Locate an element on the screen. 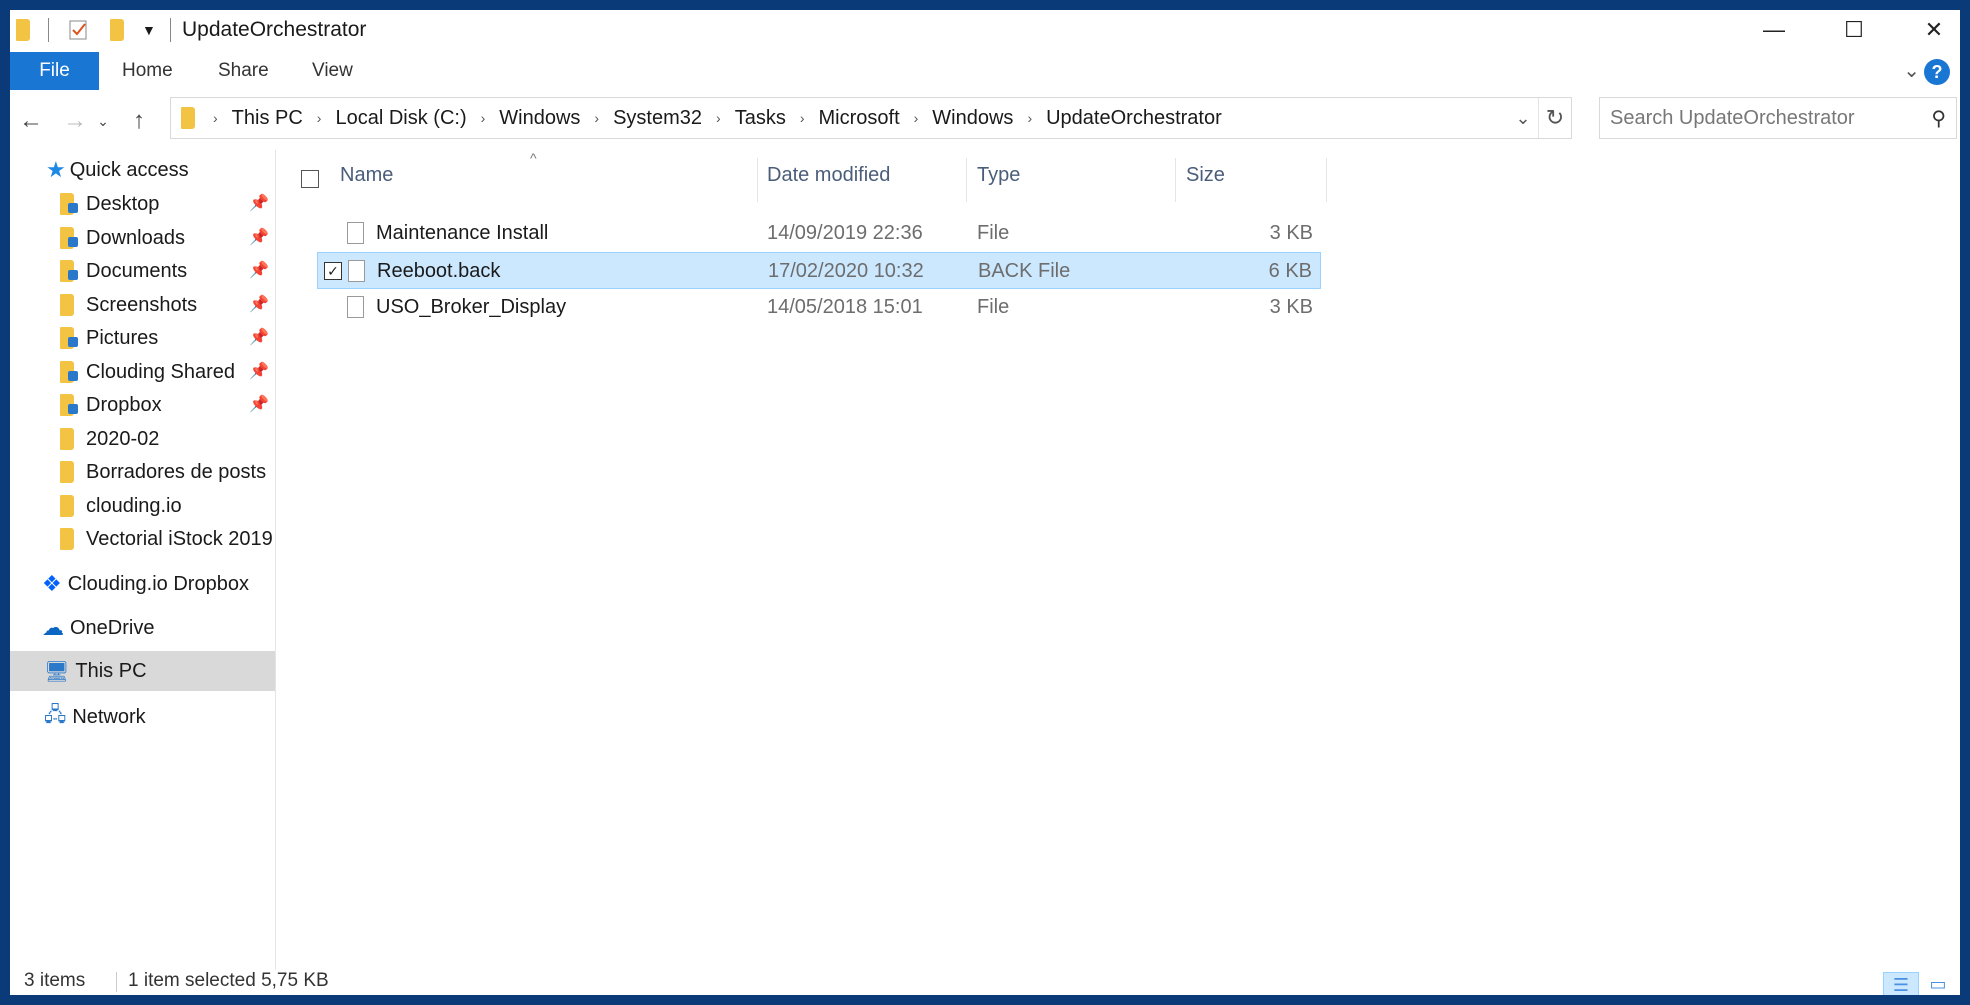 The height and width of the screenshot is (1005, 1970). sidebar-item-label: Documents is located at coordinates (137, 270).